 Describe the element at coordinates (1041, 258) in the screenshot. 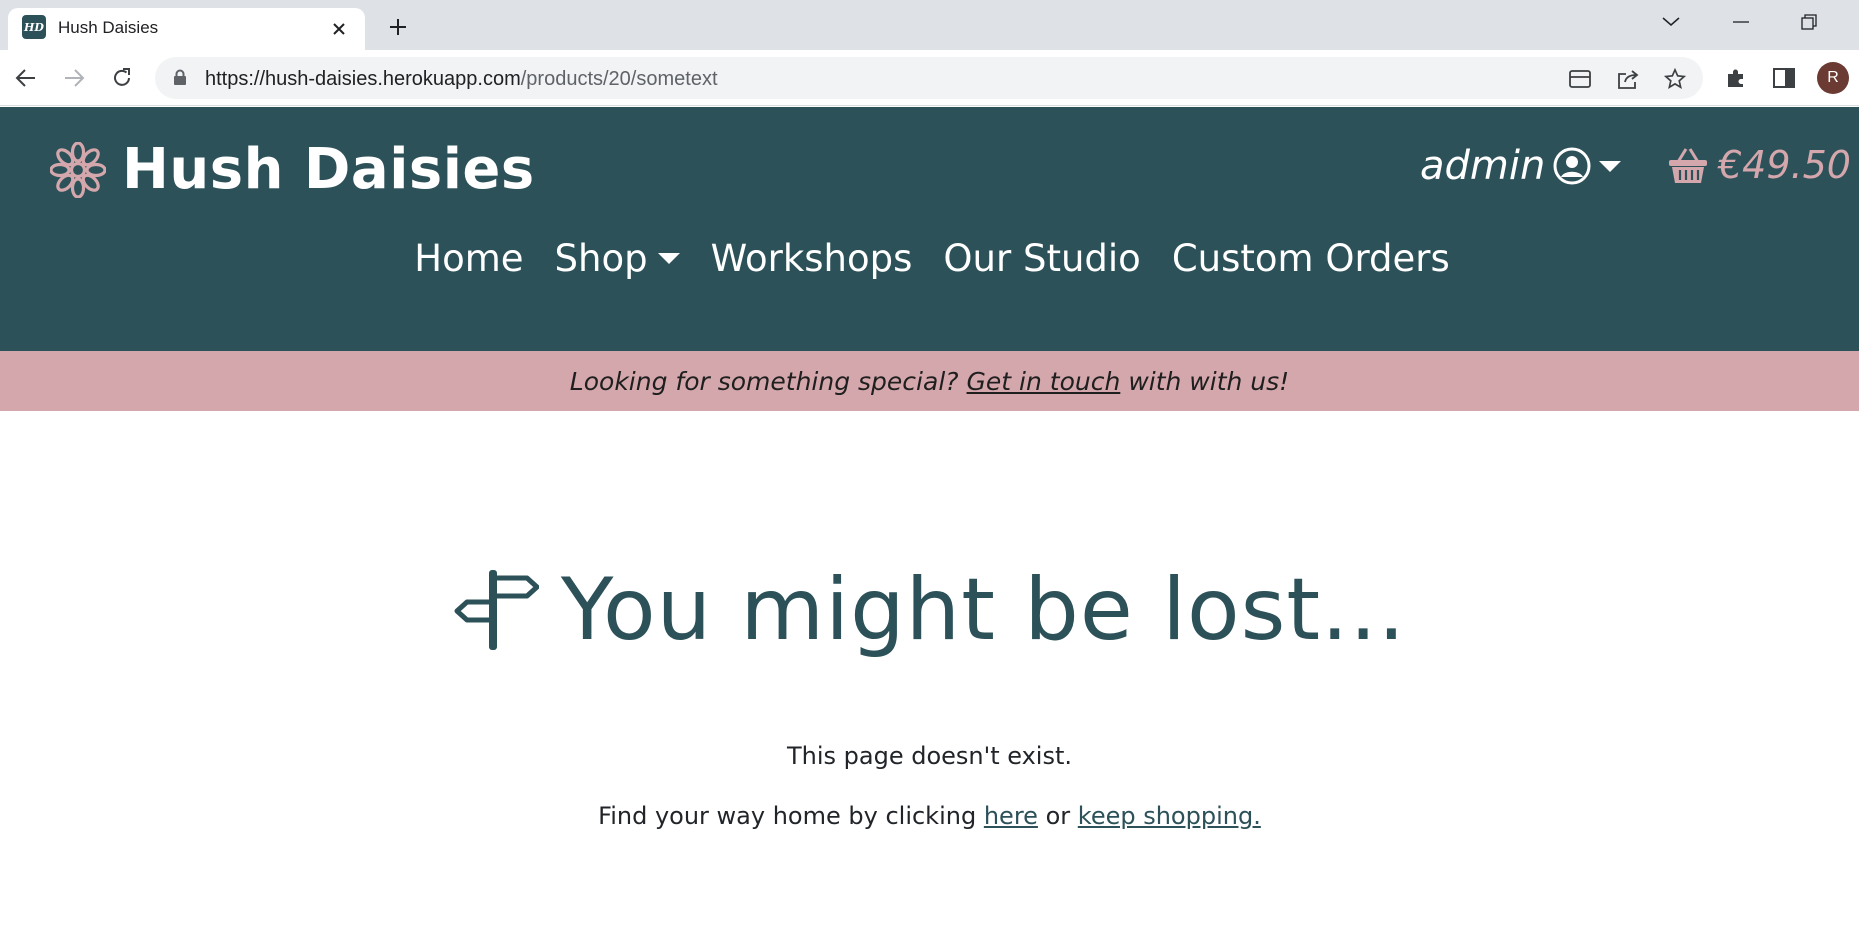

I see `nav-our-studio: Our Studio` at that location.